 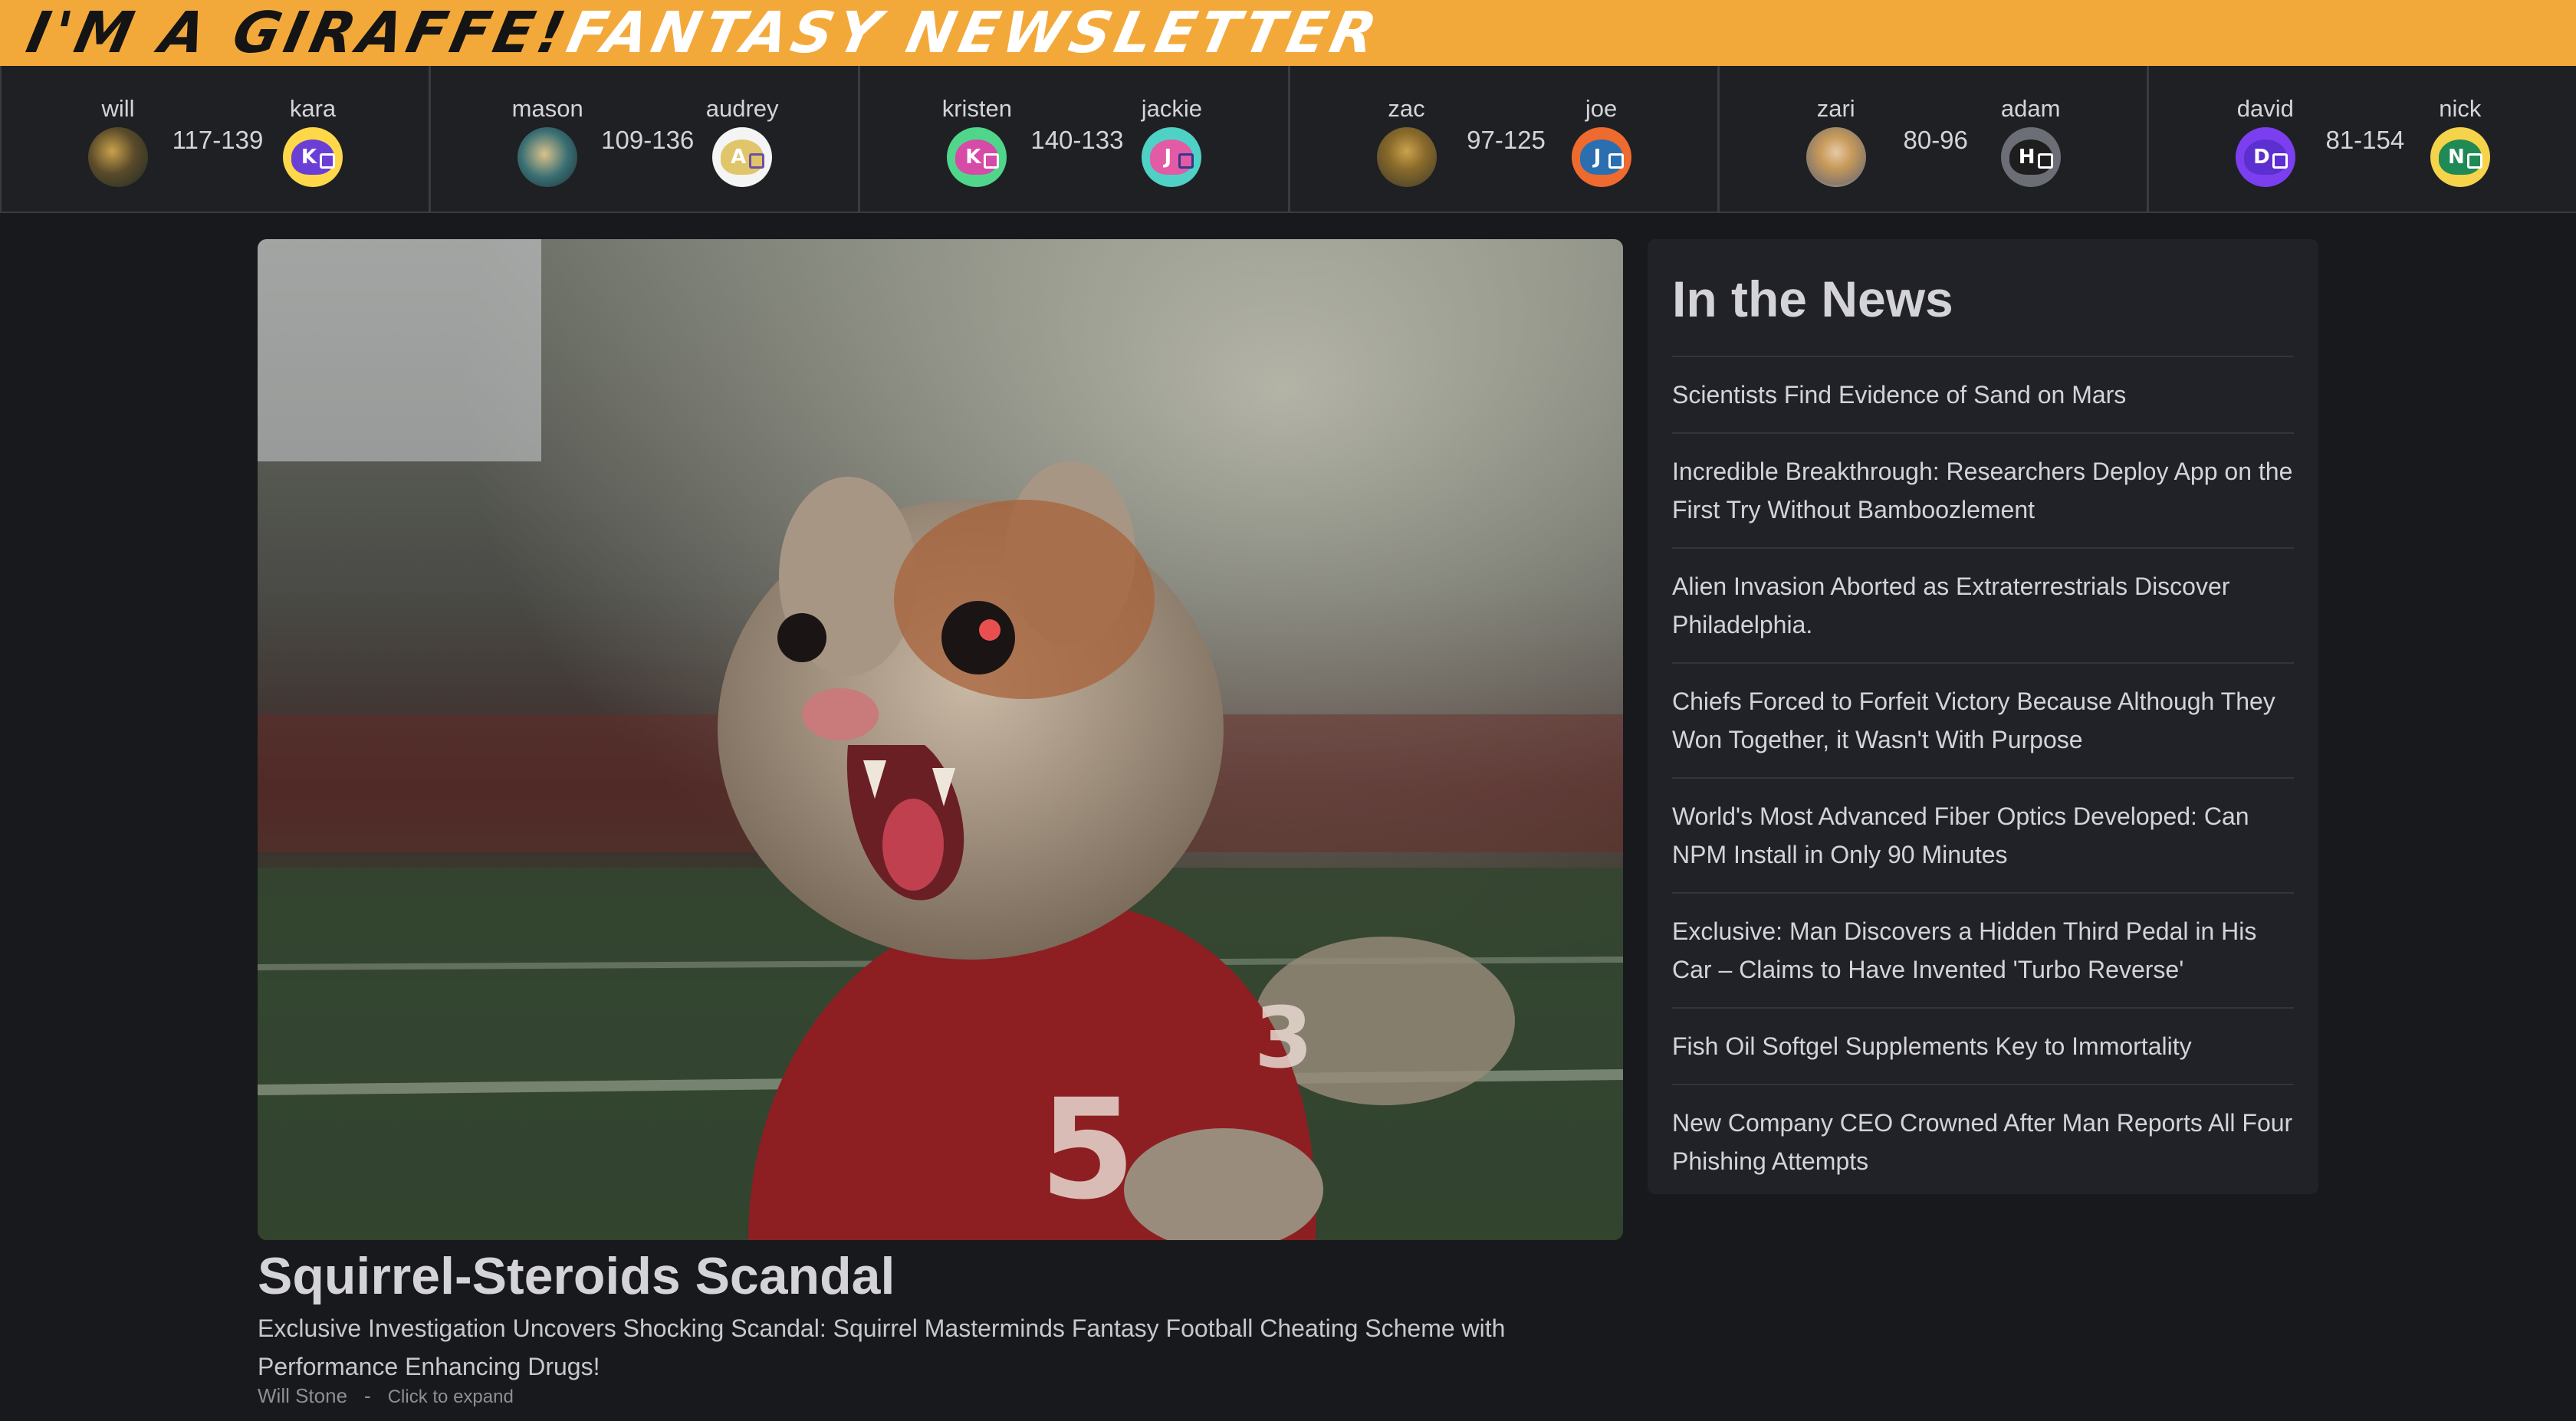 I want to click on team-right: kara K, so click(x=313, y=141).